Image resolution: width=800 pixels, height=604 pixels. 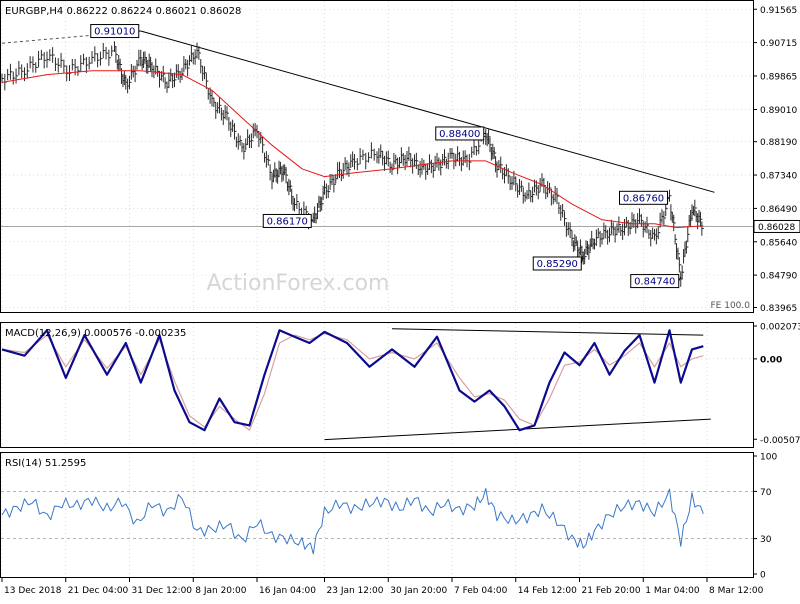 What do you see at coordinates (162, 591) in the screenshot?
I see `x-tick-label: 31 Dec 12:00` at bounding box center [162, 591].